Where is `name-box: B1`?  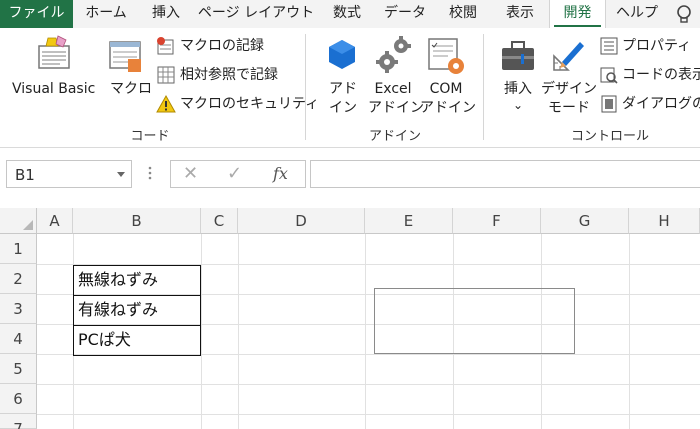 name-box: B1 is located at coordinates (69, 174).